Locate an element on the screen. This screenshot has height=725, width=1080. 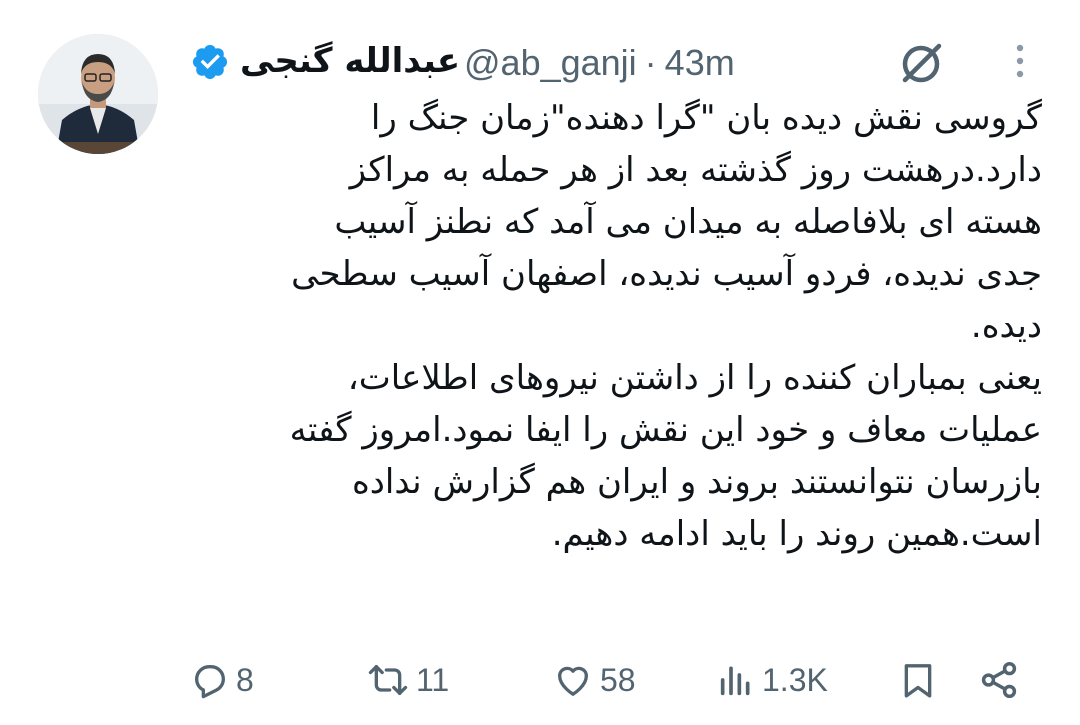
share-icon is located at coordinates (999, 680).